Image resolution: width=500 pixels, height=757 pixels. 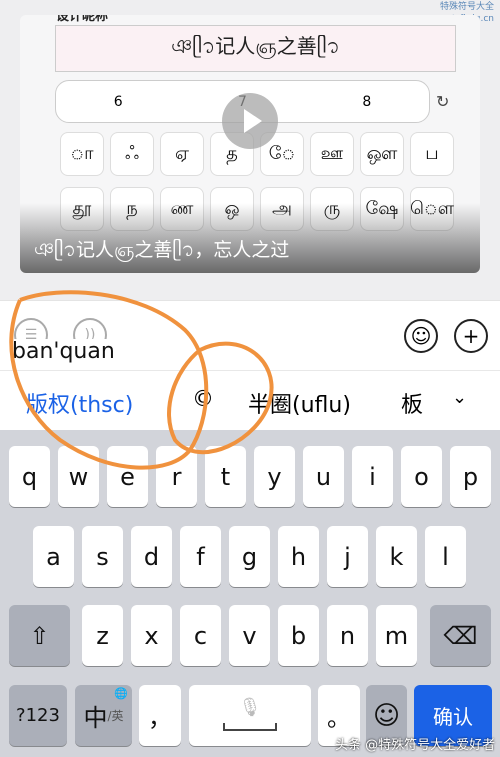 I want to click on candidate-bar: 版权(thsc) © 半圈(uflu) 板 ⌄, so click(x=250, y=400).